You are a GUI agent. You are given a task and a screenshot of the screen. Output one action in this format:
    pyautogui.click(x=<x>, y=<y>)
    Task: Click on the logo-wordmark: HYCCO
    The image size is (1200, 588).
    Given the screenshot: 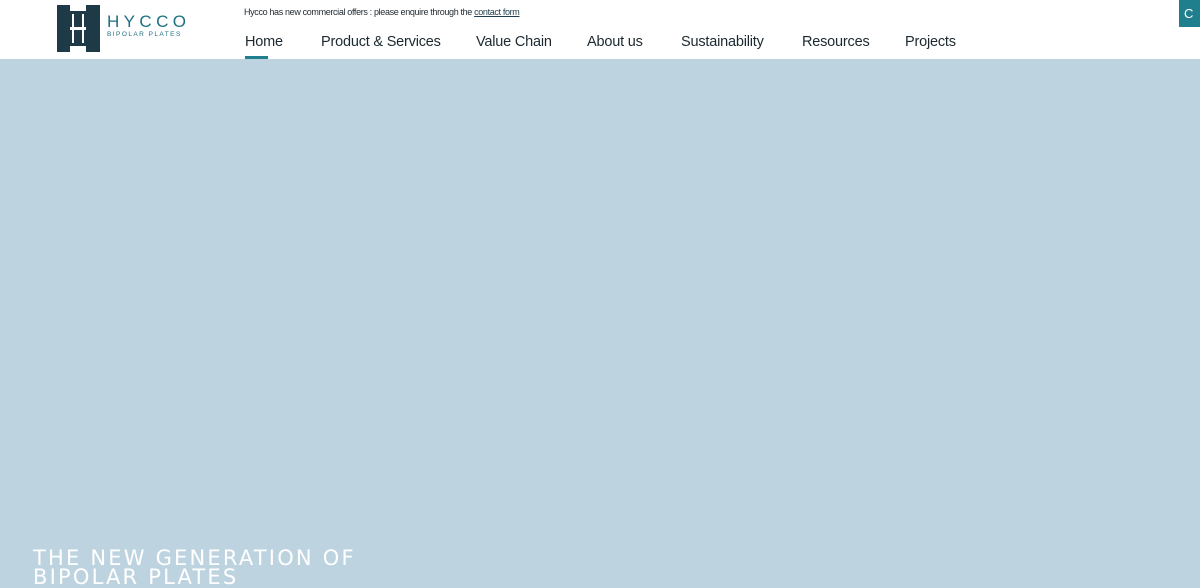 What is the action you would take?
    pyautogui.click(x=149, y=21)
    